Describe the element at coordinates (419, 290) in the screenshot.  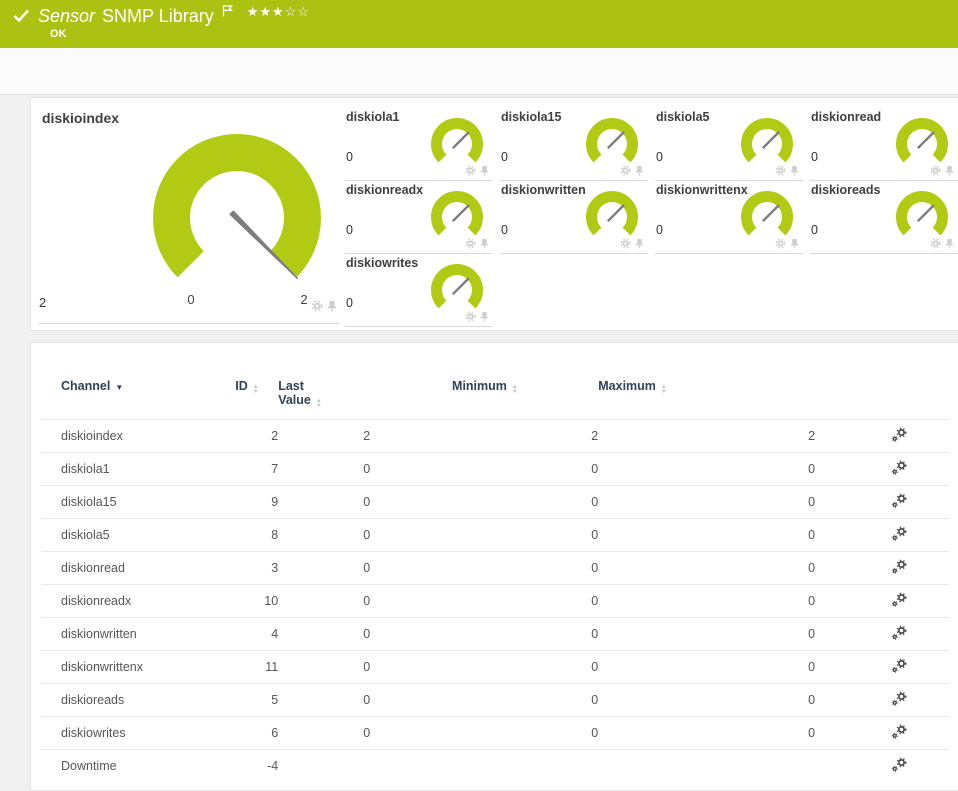
I see `small-gauge-cell: diskiowrites 0` at that location.